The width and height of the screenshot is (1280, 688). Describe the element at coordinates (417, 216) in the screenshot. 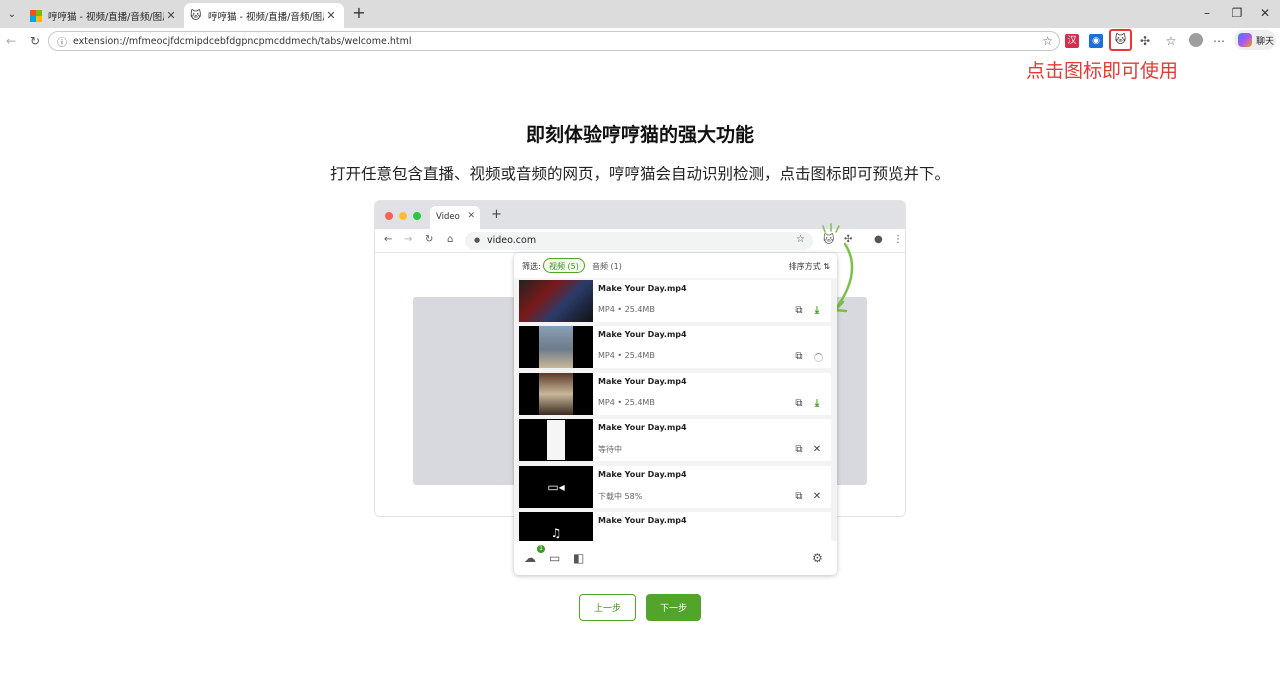

I see `mock-maximize-dot` at that location.